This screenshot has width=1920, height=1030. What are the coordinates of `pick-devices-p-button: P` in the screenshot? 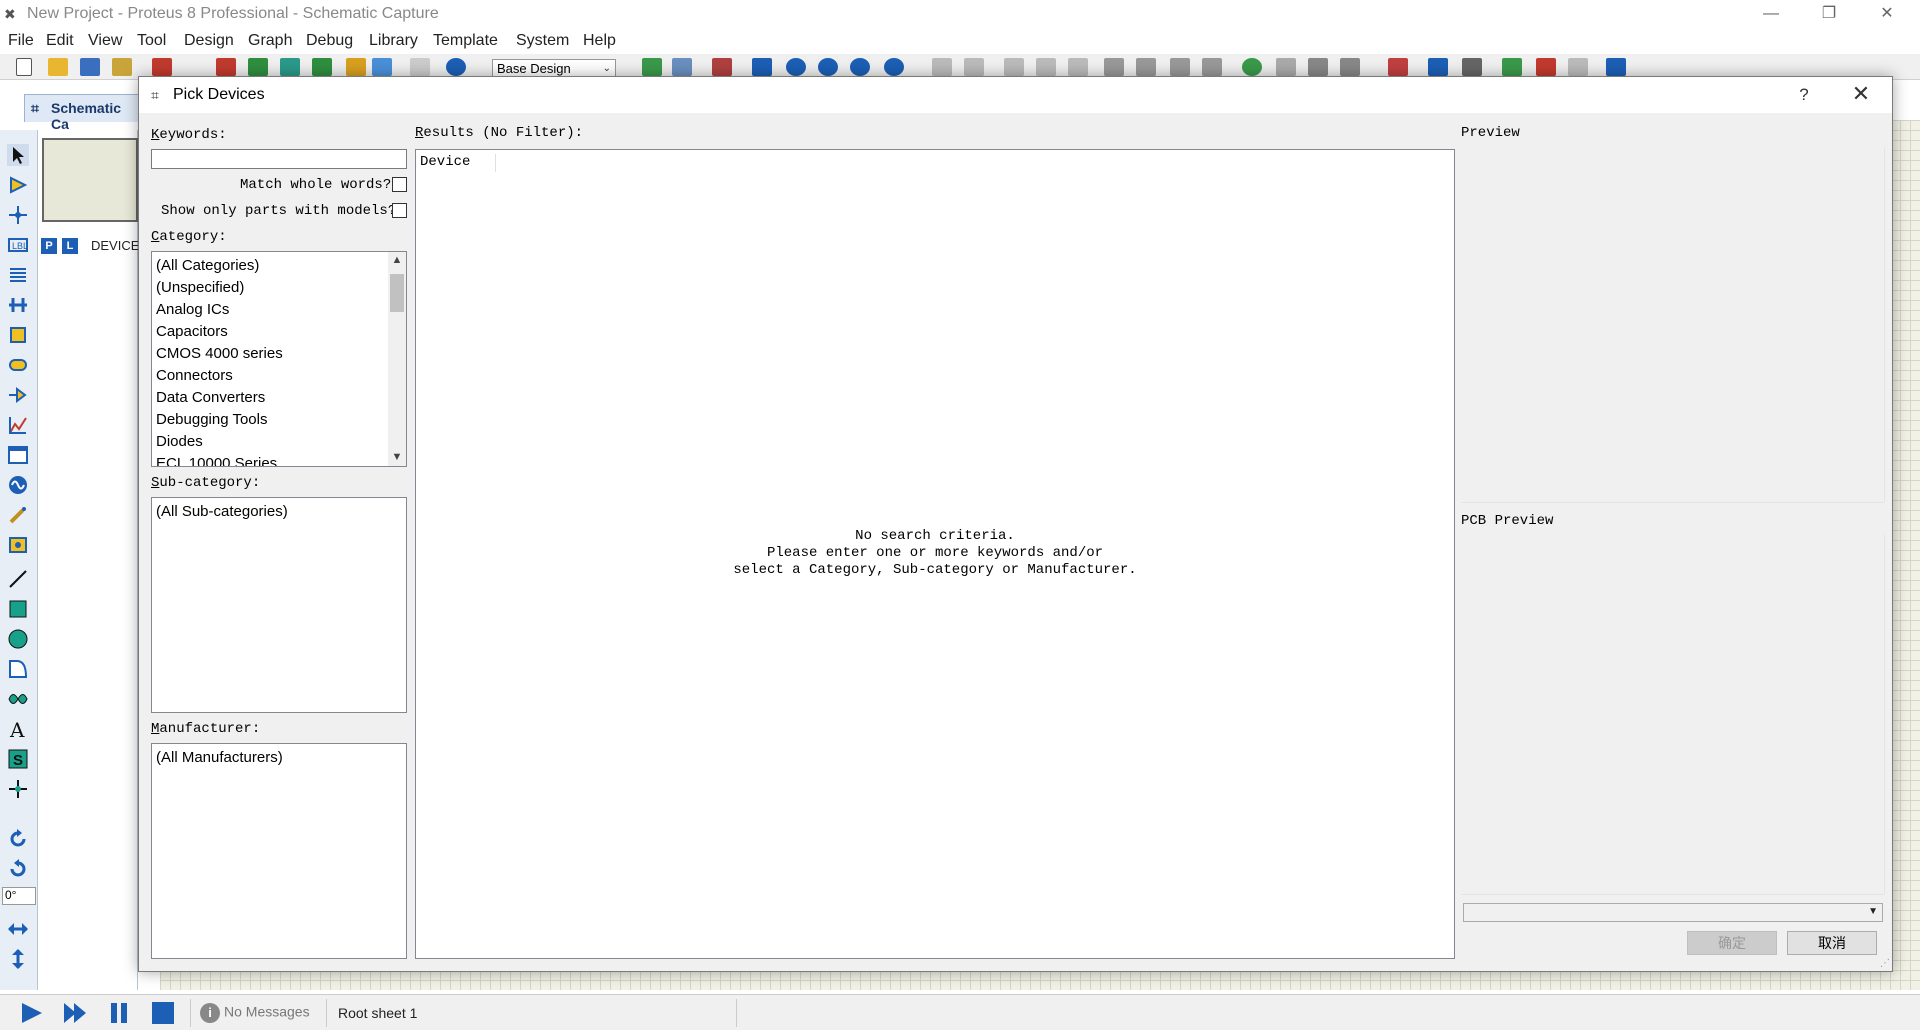 It's located at (49, 246).